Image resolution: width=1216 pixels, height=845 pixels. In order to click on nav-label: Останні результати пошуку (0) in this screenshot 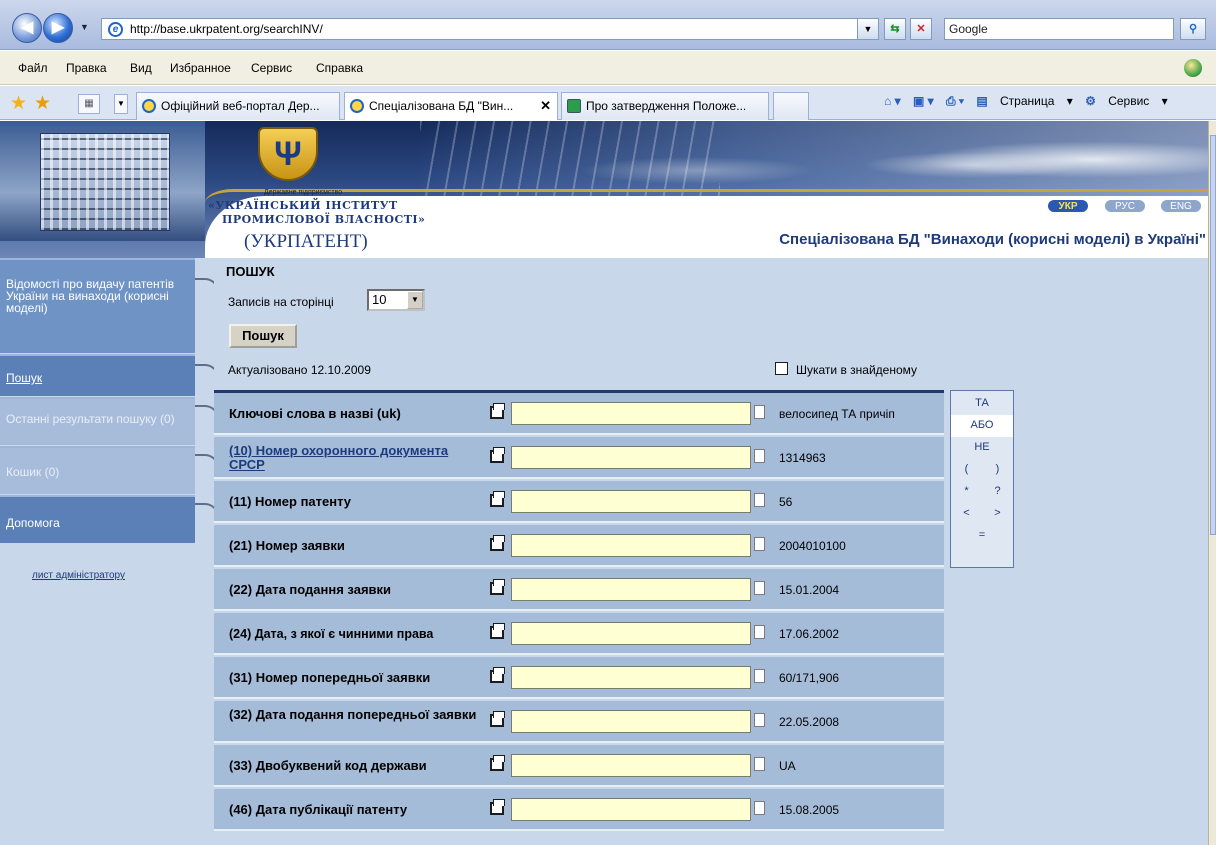, I will do `click(90, 419)`.